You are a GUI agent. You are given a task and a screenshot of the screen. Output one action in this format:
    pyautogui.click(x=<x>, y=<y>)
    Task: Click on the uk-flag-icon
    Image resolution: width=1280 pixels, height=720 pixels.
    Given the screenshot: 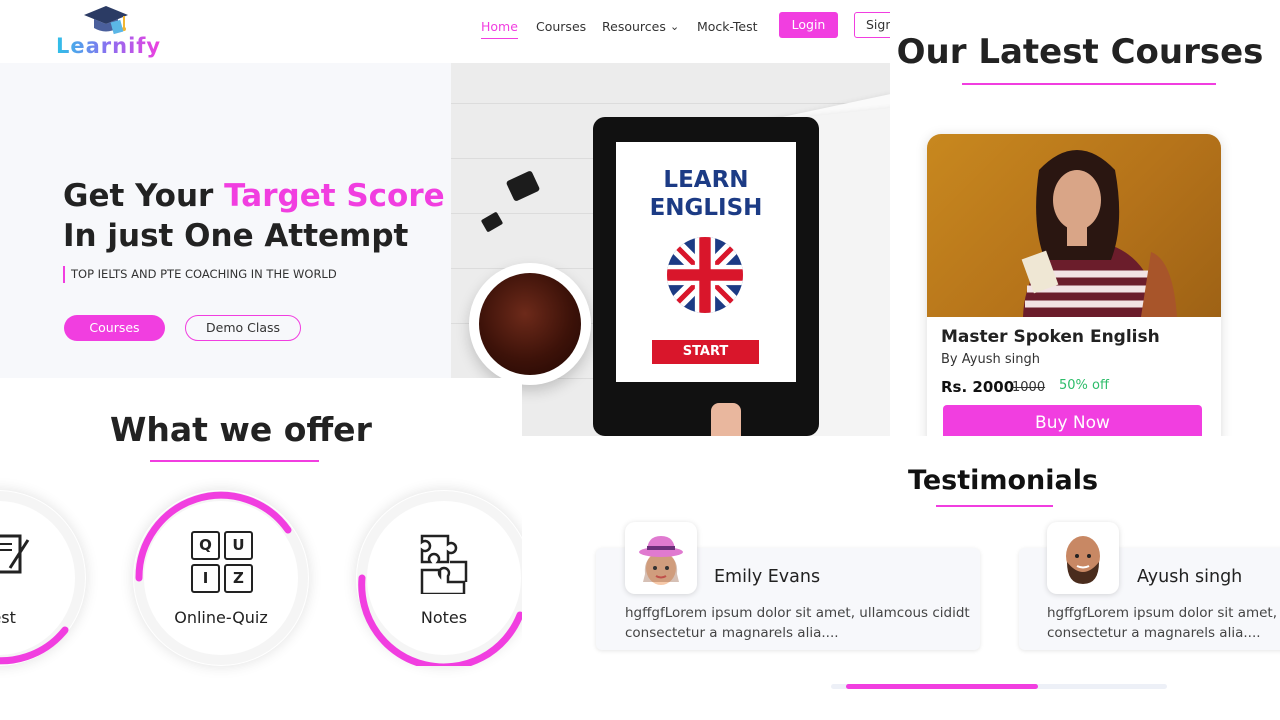 What is the action you would take?
    pyautogui.click(x=705, y=275)
    